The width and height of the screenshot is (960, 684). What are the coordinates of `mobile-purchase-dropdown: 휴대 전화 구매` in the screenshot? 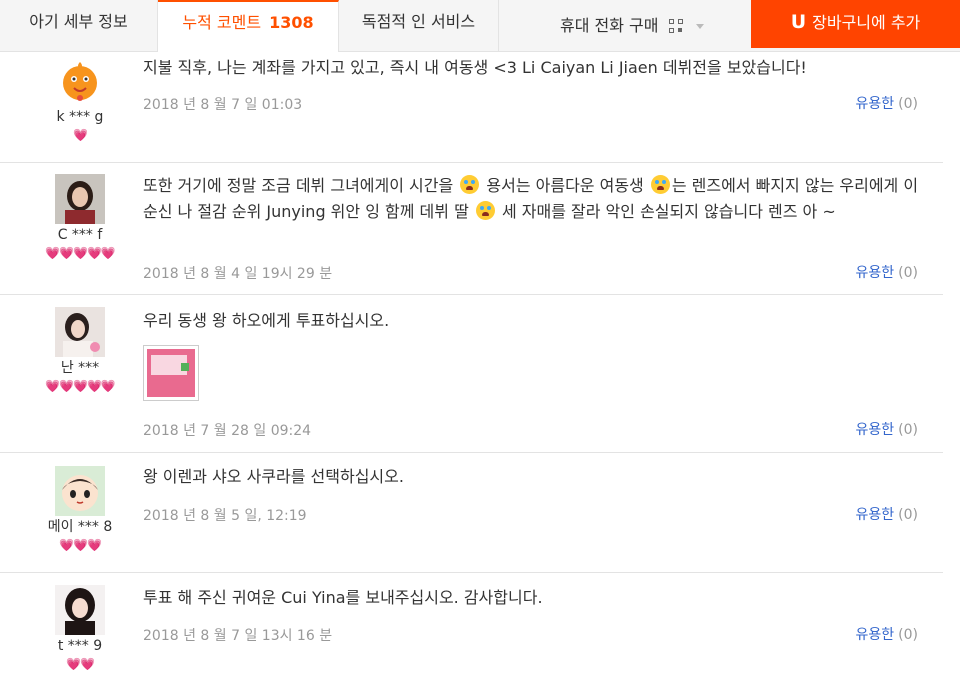 It's located at (632, 26).